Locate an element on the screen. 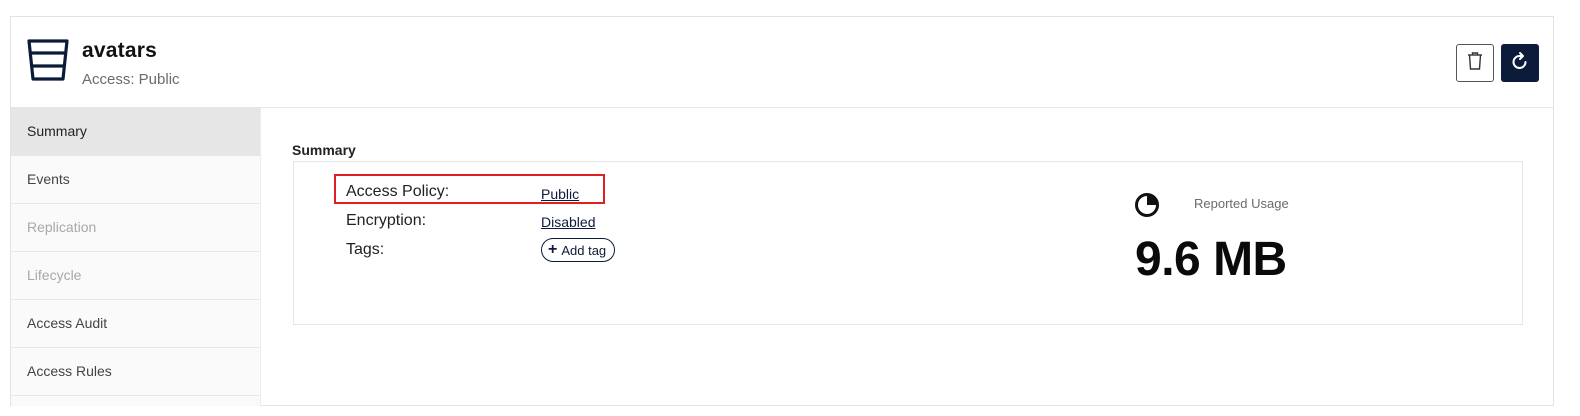  sidebar-item-access-rules: Access Rules is located at coordinates (135, 372).